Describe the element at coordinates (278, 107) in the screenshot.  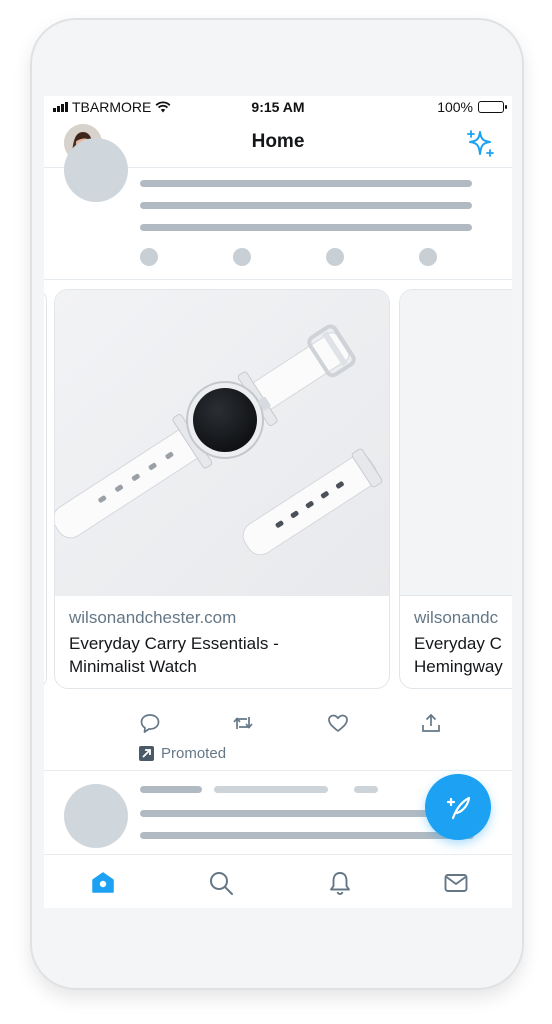
I see `status-bar: TBARMORE 9:15 AM 100%` at that location.